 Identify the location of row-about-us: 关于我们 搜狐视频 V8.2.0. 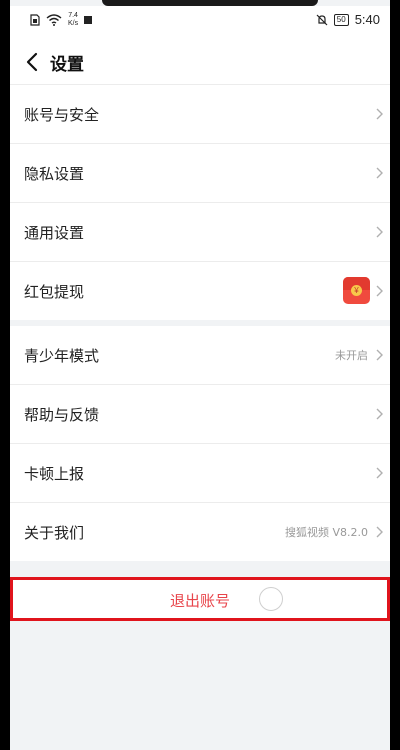
(200, 532).